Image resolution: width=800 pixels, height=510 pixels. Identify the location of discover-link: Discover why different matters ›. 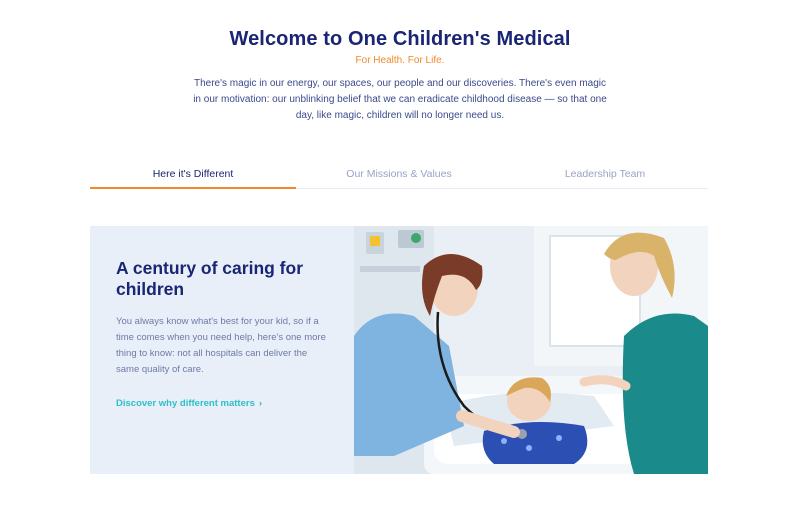
(189, 403).